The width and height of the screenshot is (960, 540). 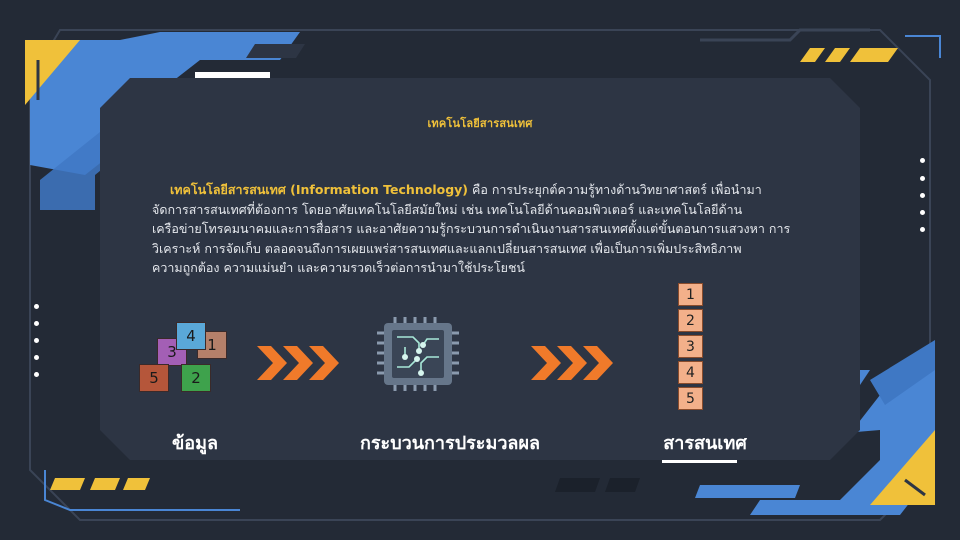 I want to click on cube-2: 2, so click(x=196, y=378).